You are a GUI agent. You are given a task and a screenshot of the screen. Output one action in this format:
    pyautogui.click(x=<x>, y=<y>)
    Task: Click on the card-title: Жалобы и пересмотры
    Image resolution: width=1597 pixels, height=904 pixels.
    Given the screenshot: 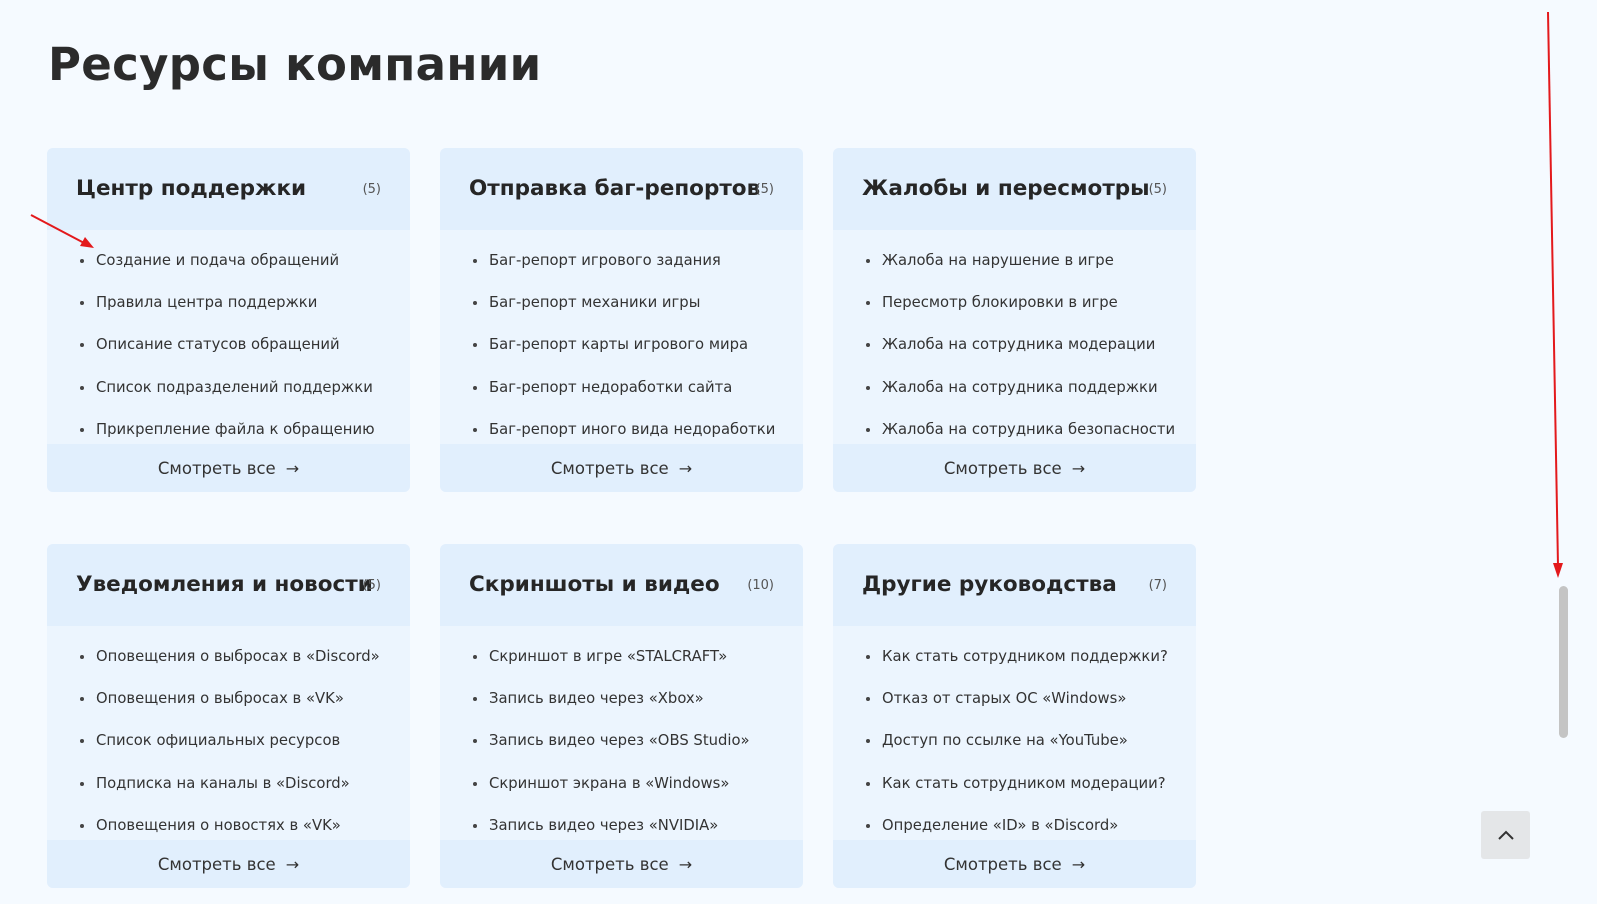 What is the action you would take?
    pyautogui.click(x=1006, y=188)
    